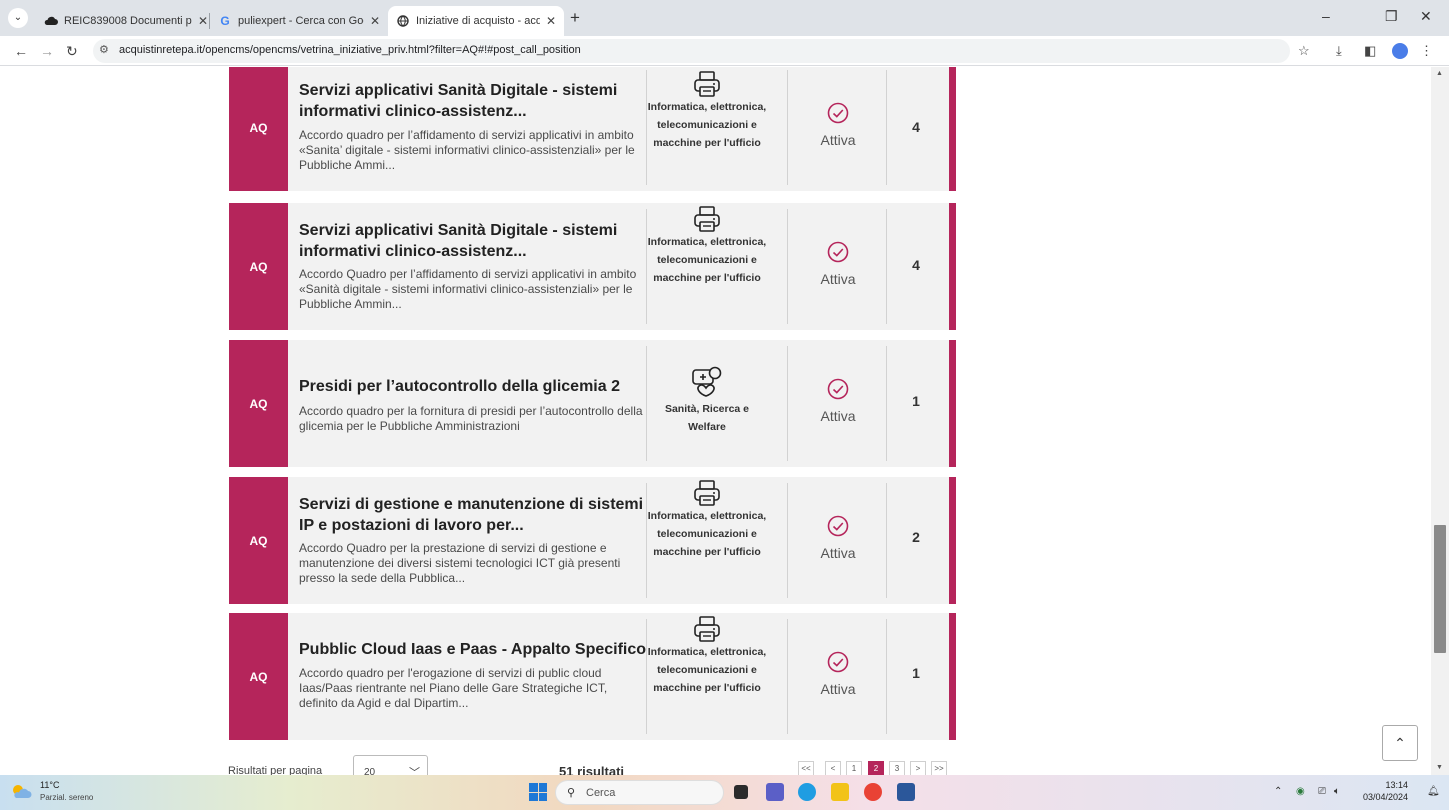 This screenshot has width=1449, height=810. I want to click on site-settings-icon: ⚙, so click(104, 49).